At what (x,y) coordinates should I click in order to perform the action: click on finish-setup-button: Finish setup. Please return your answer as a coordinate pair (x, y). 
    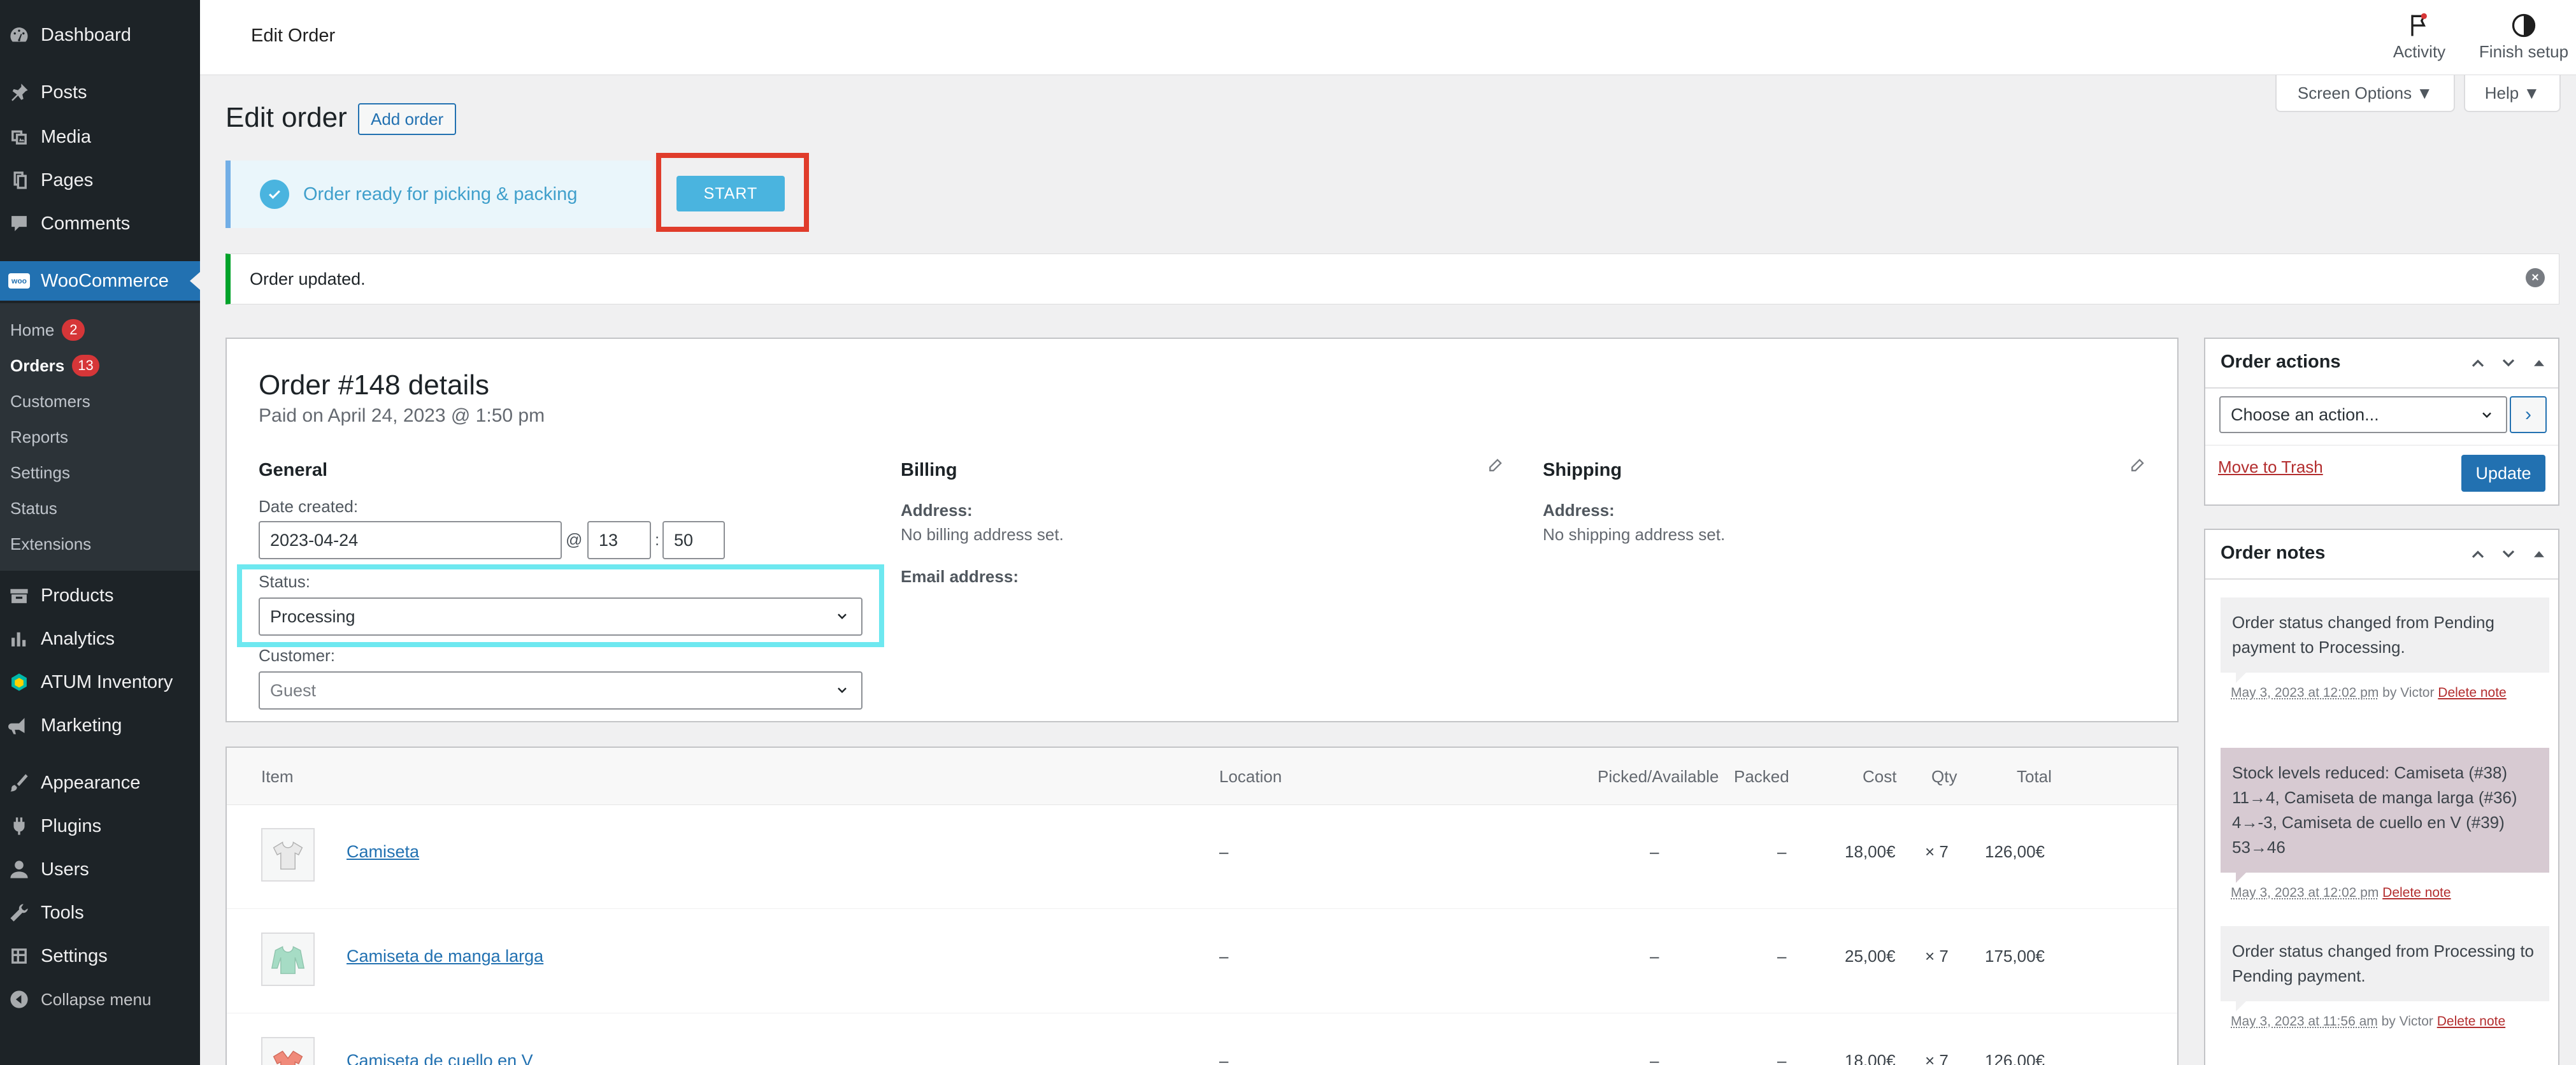
    Looking at the image, I should click on (2524, 36).